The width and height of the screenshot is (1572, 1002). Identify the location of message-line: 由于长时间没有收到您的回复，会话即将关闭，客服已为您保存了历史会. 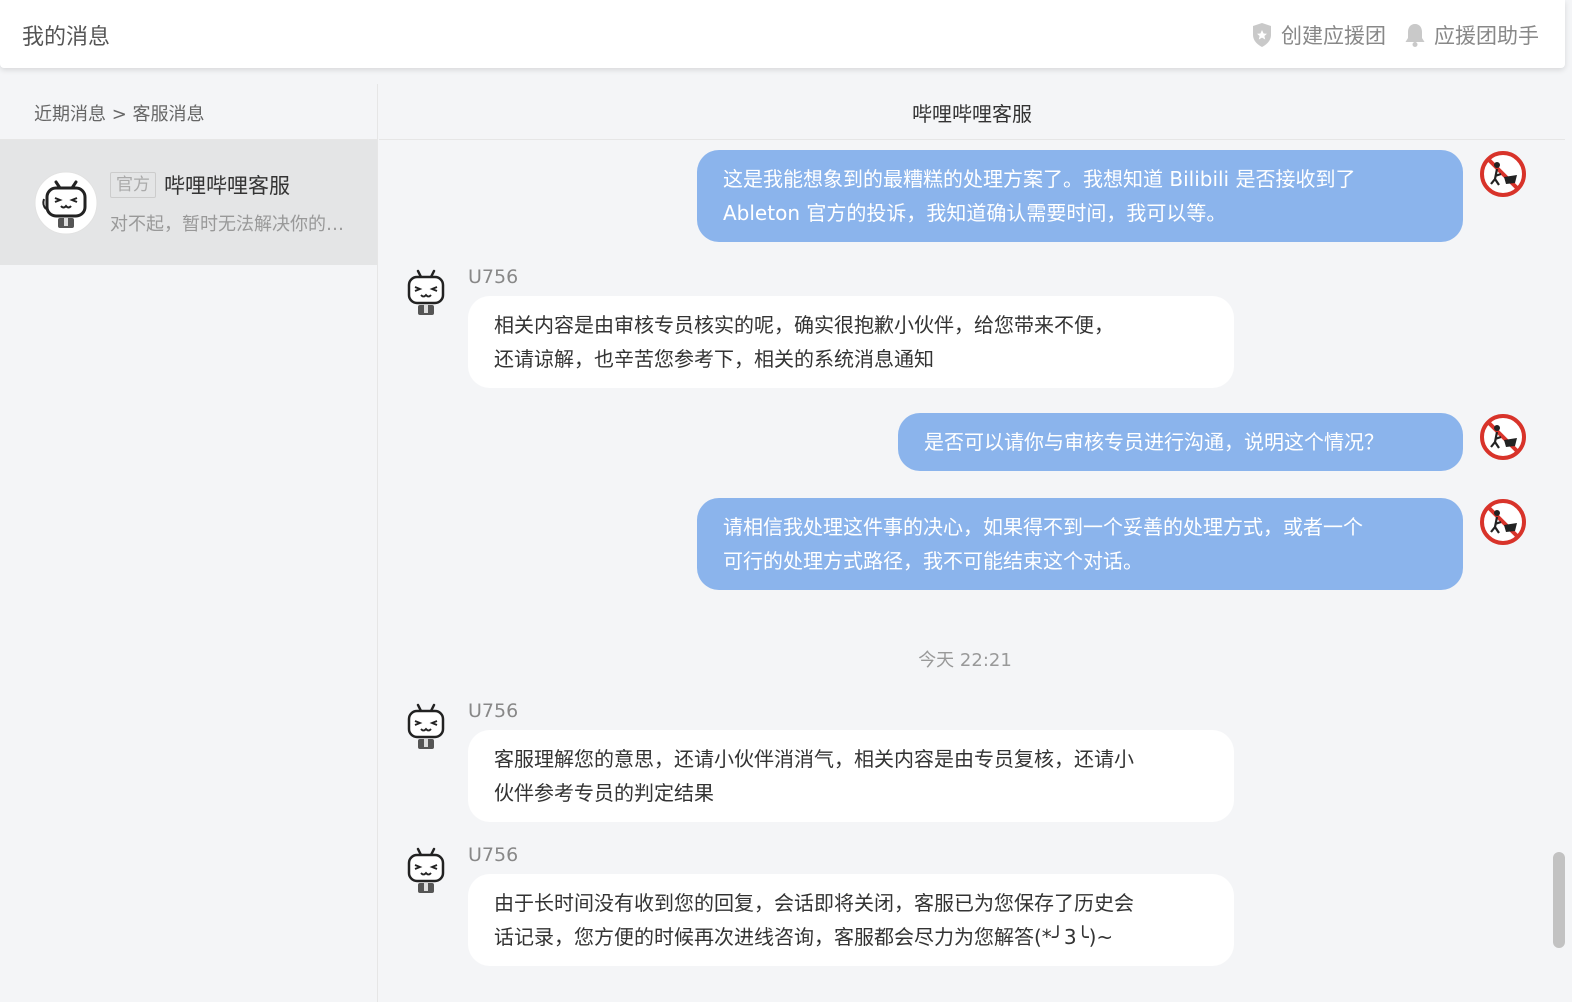
(814, 903).